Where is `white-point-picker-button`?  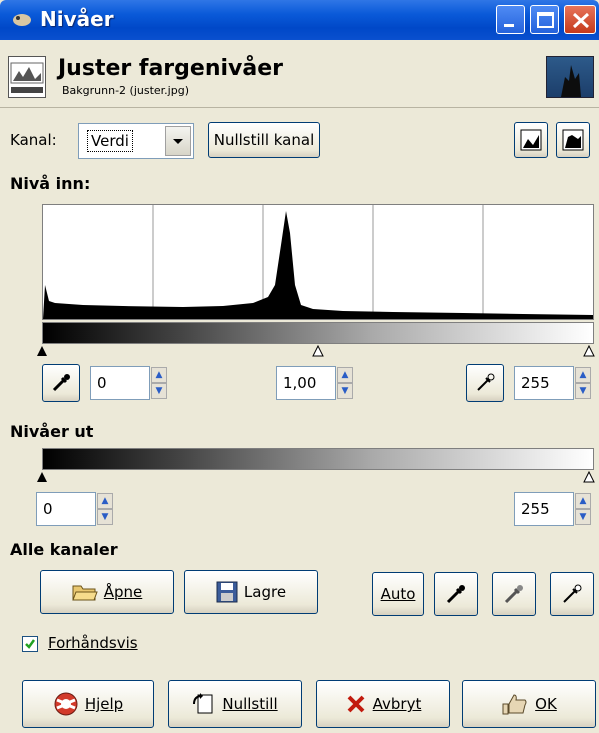 white-point-picker-button is located at coordinates (485, 383).